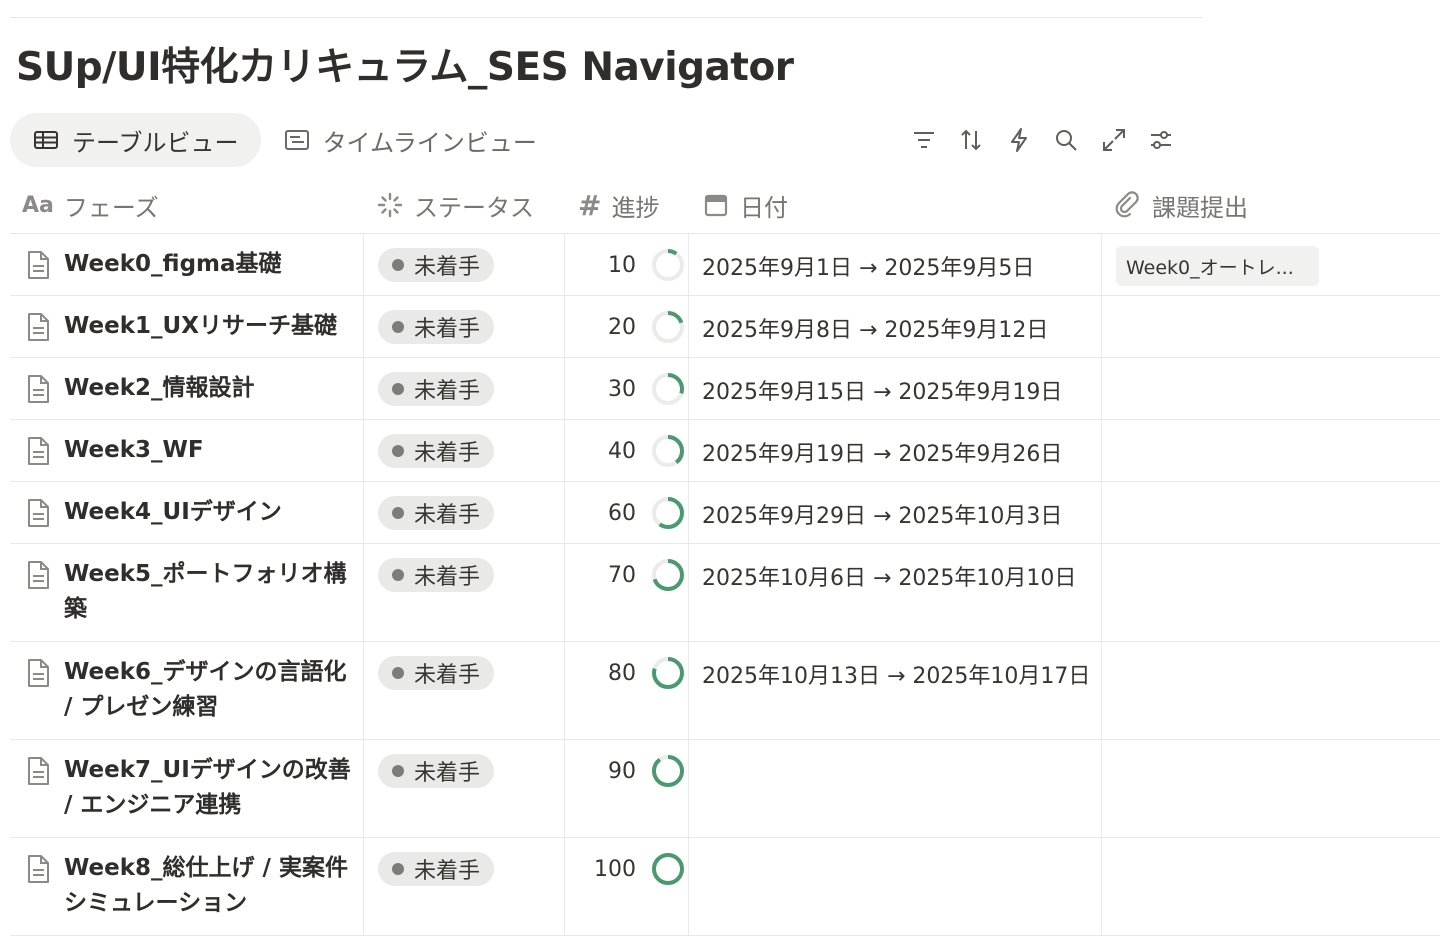 This screenshot has height=952, width=1440. I want to click on date-range: 2025年9月8日 → 2025年9月12日, so click(875, 328).